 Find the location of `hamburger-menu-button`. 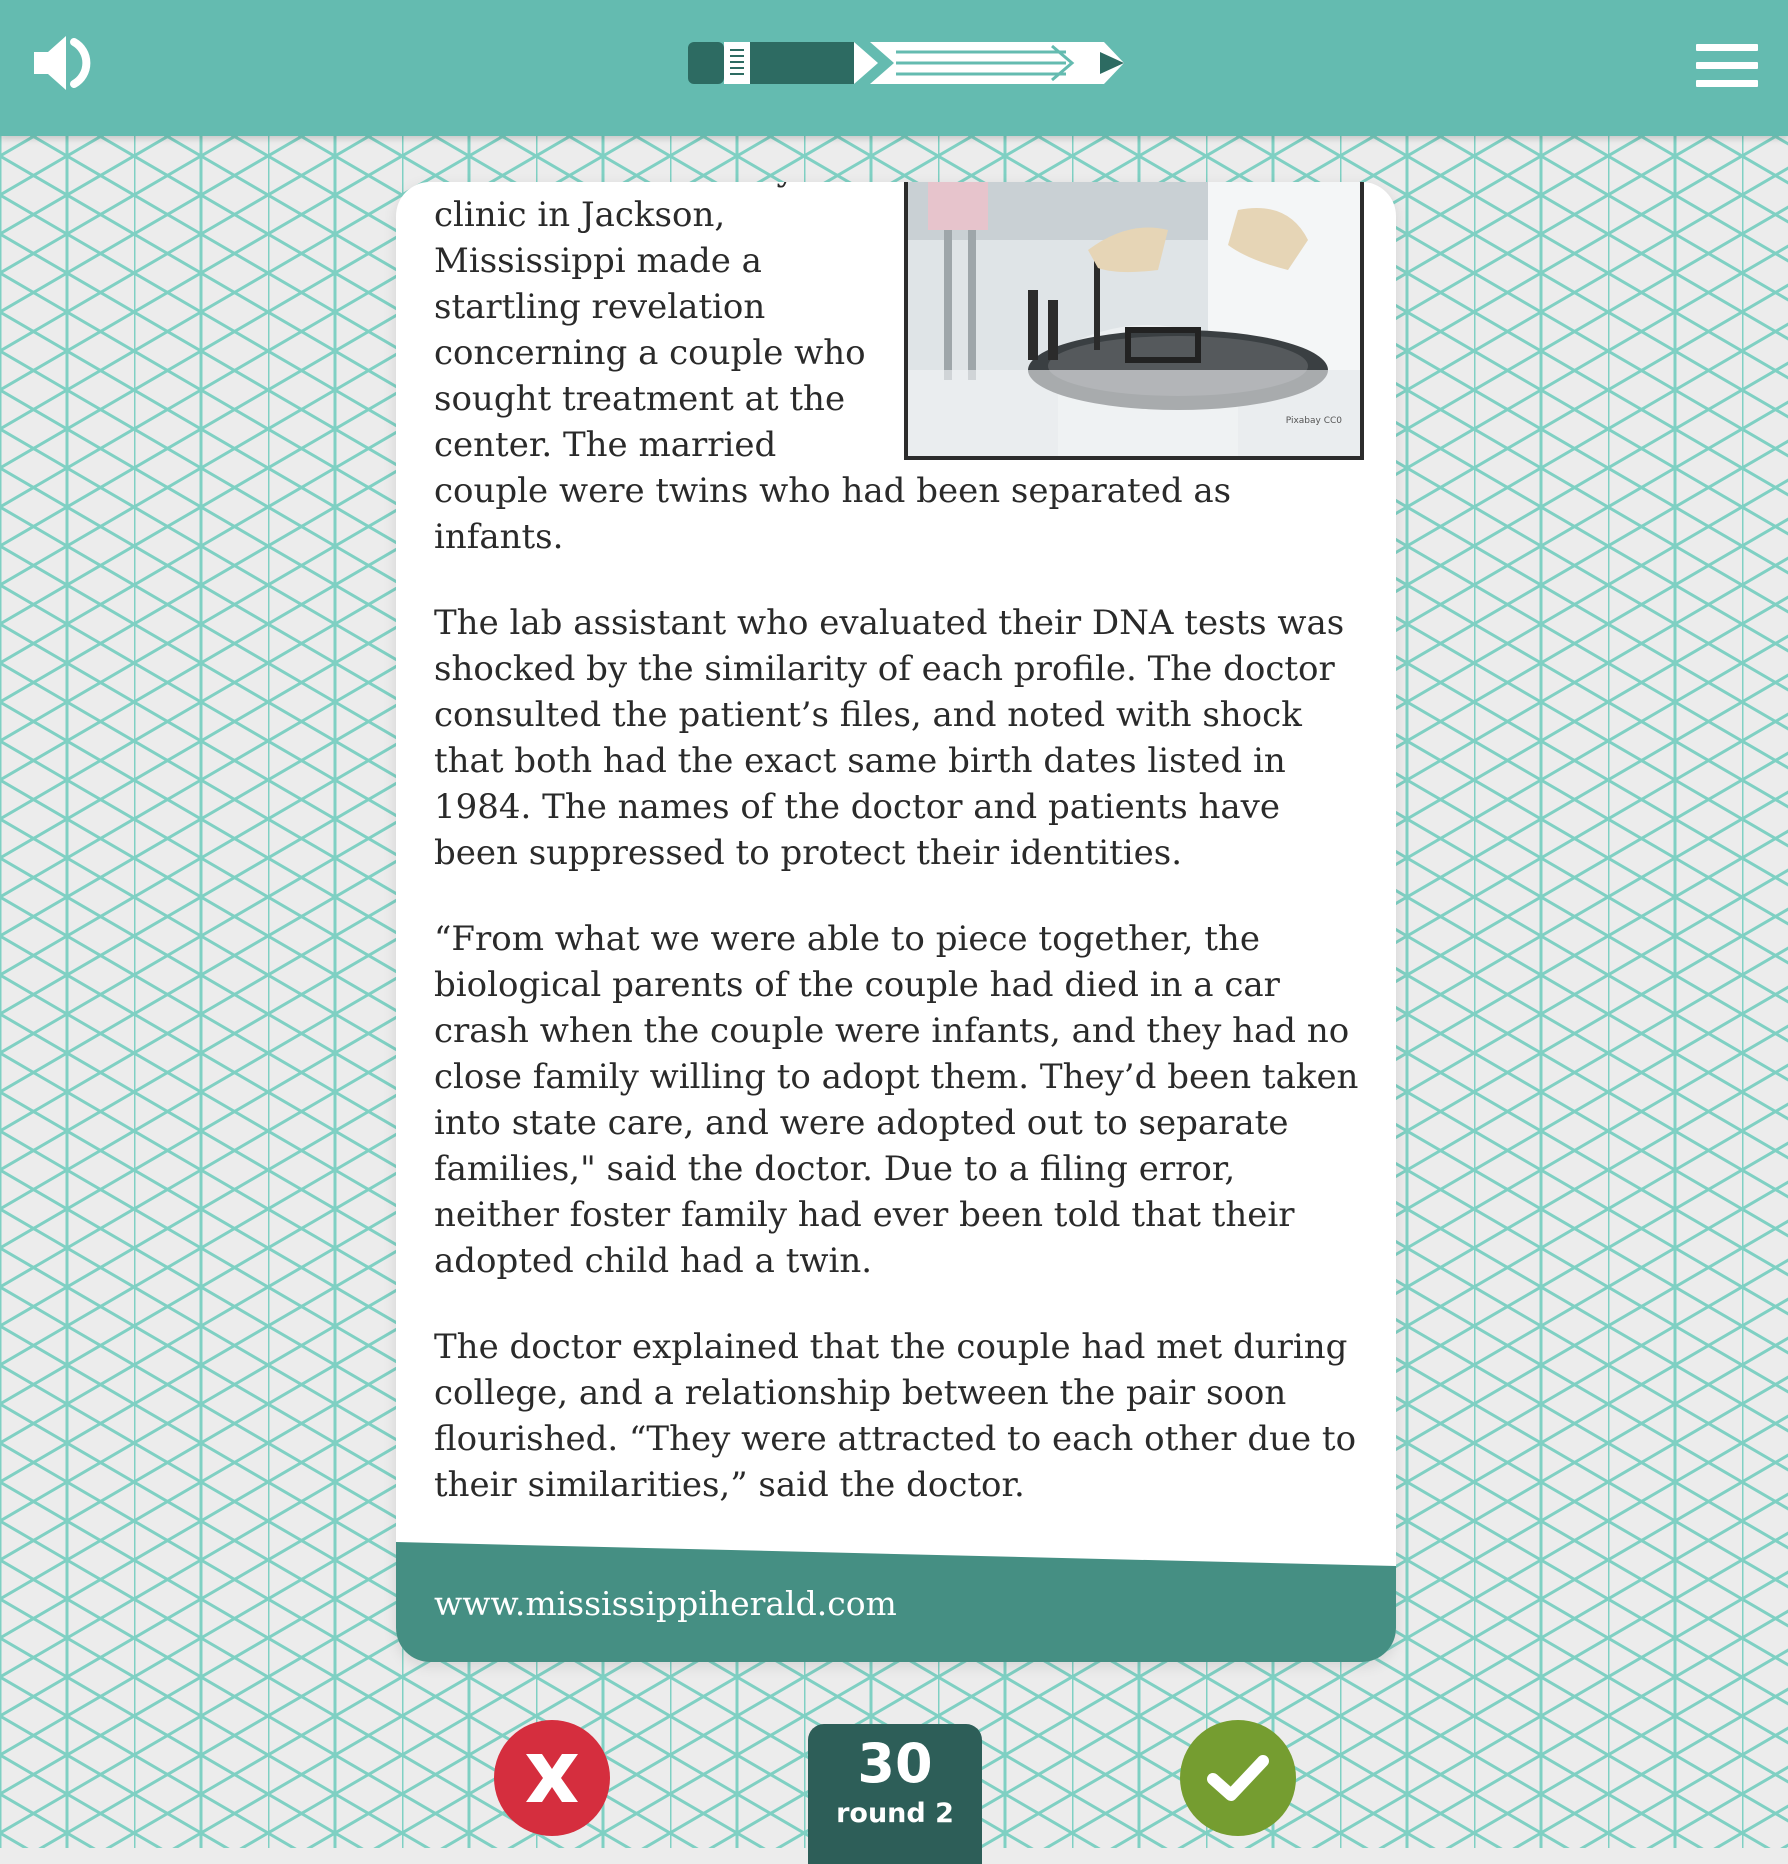

hamburger-menu-button is located at coordinates (1727, 66).